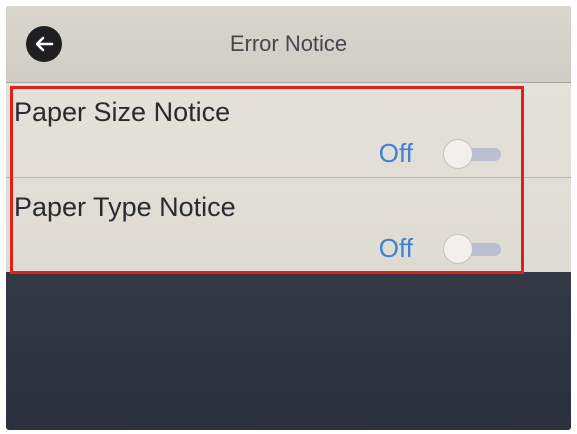 Image resolution: width=577 pixels, height=434 pixels. What do you see at coordinates (122, 112) in the screenshot?
I see `setting-label: Paper Size Notice` at bounding box center [122, 112].